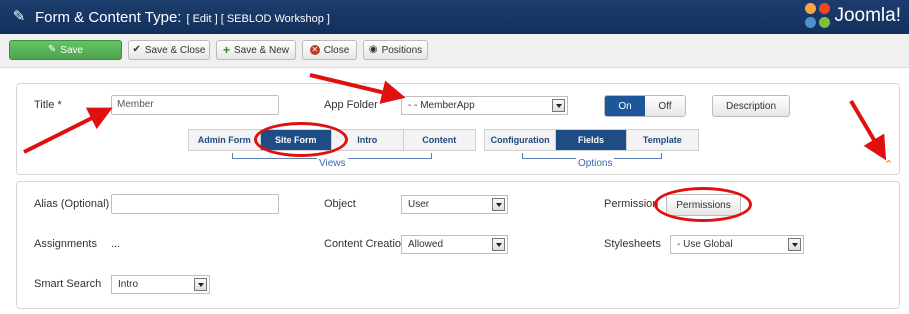 The image size is (909, 314). I want to click on options-label: Options, so click(595, 163).